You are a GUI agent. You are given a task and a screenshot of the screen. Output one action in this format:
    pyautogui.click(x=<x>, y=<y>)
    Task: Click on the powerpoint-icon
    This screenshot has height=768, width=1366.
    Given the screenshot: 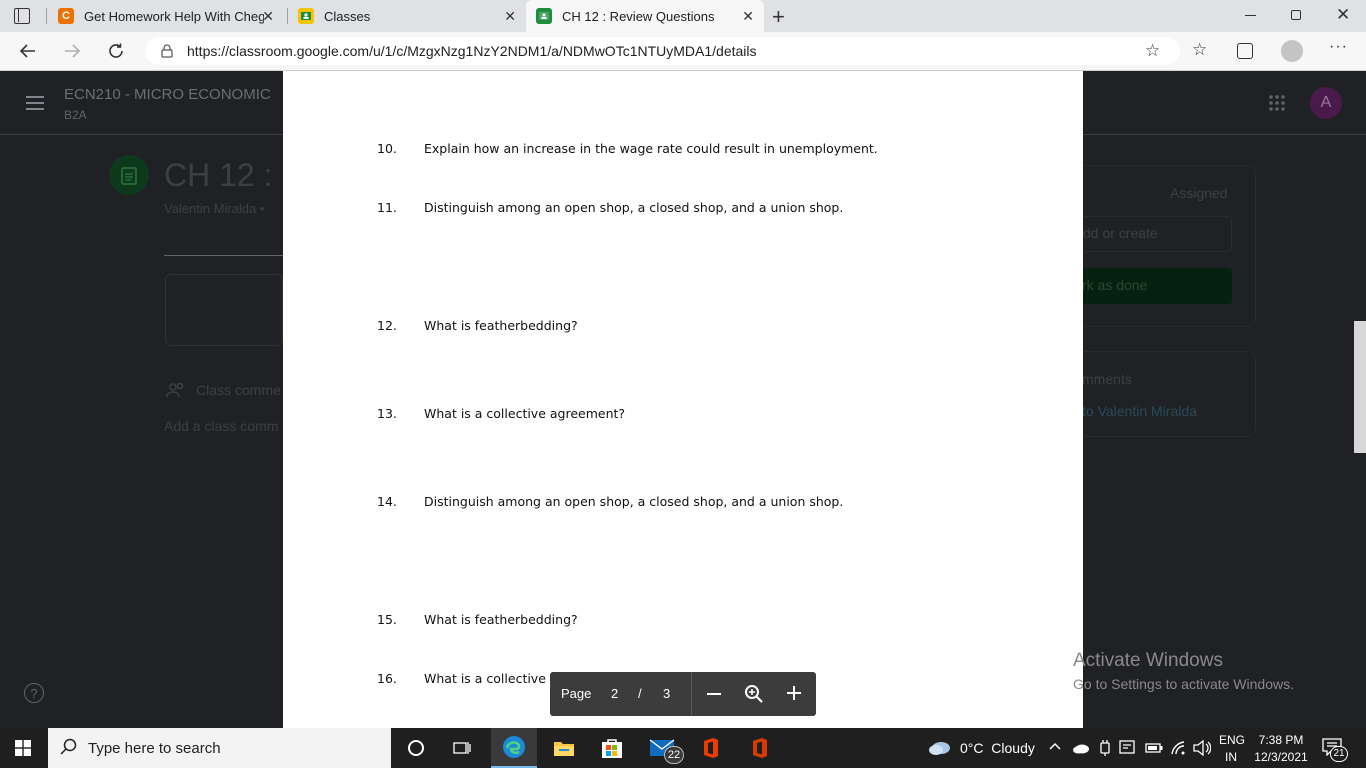 What is the action you would take?
    pyautogui.click(x=760, y=748)
    